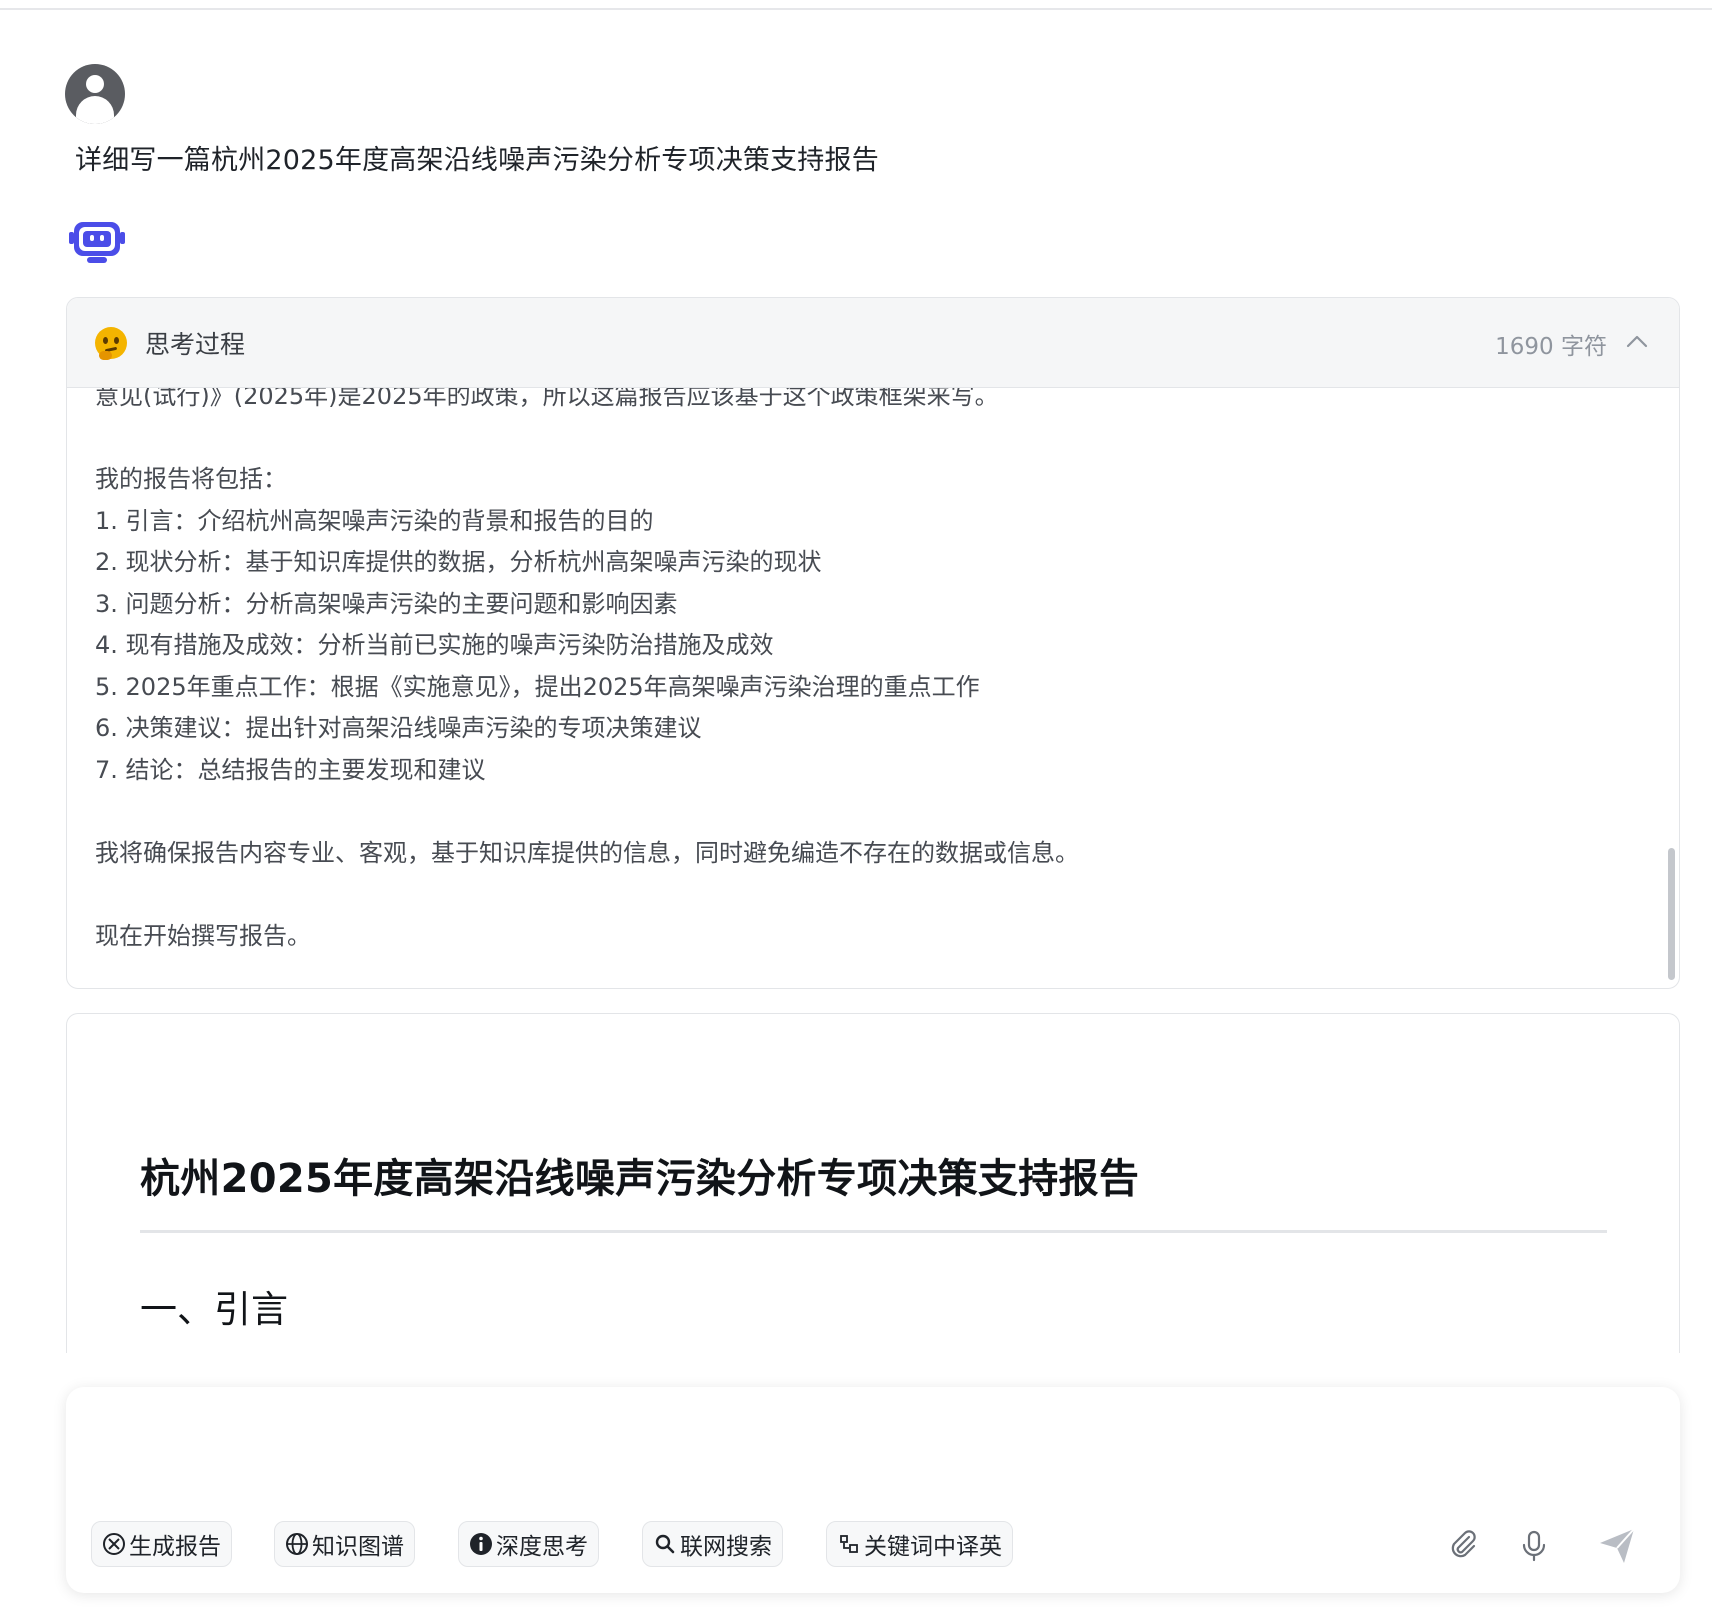 This screenshot has height=1624, width=1712. What do you see at coordinates (873, 1490) in the screenshot?
I see `message-composer: 生成报告 知识图谱 深度思考 联网搜索 关键词中译英` at bounding box center [873, 1490].